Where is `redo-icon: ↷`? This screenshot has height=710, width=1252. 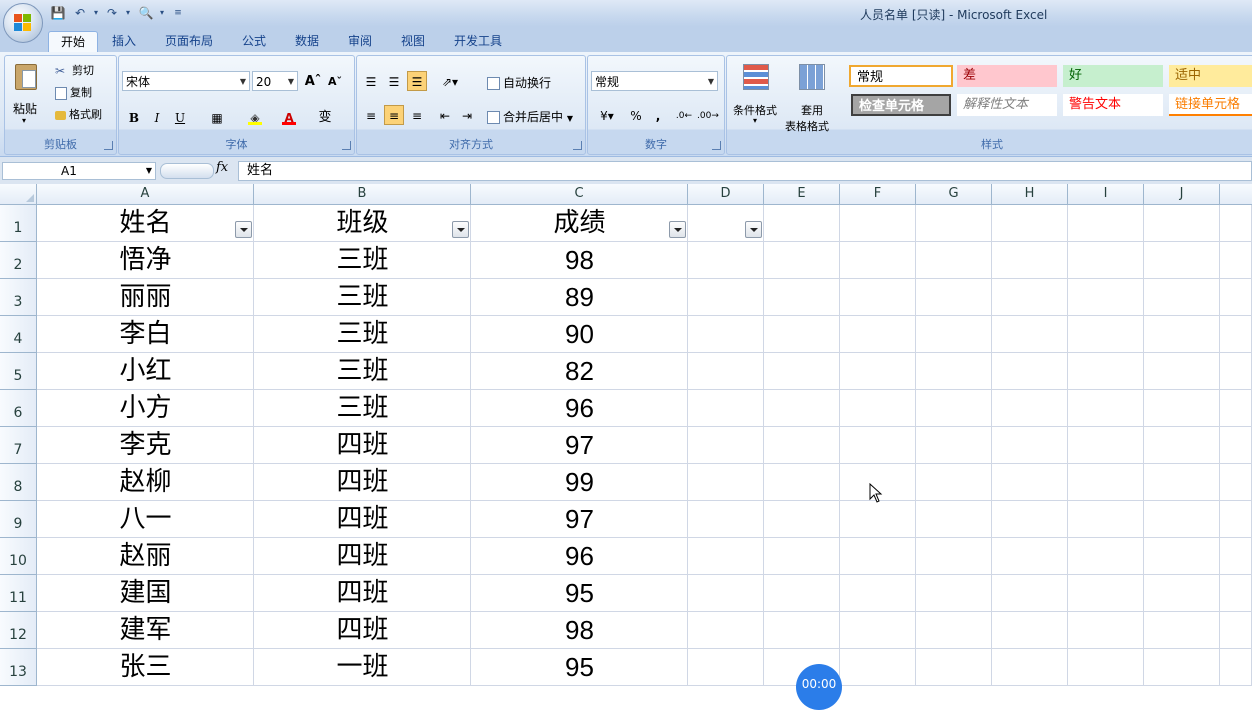
redo-icon: ↷ is located at coordinates (112, 13).